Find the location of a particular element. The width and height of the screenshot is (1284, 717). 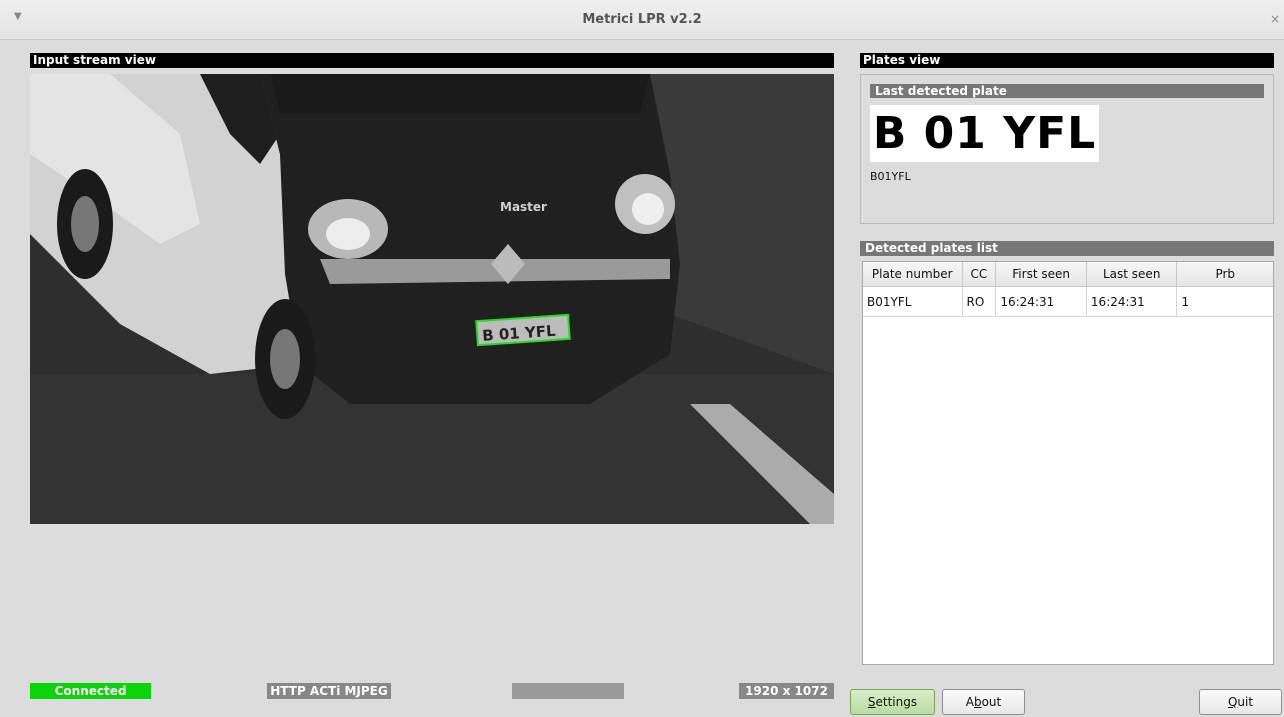

detected-plates-header: Detected plates list is located at coordinates (1067, 248).